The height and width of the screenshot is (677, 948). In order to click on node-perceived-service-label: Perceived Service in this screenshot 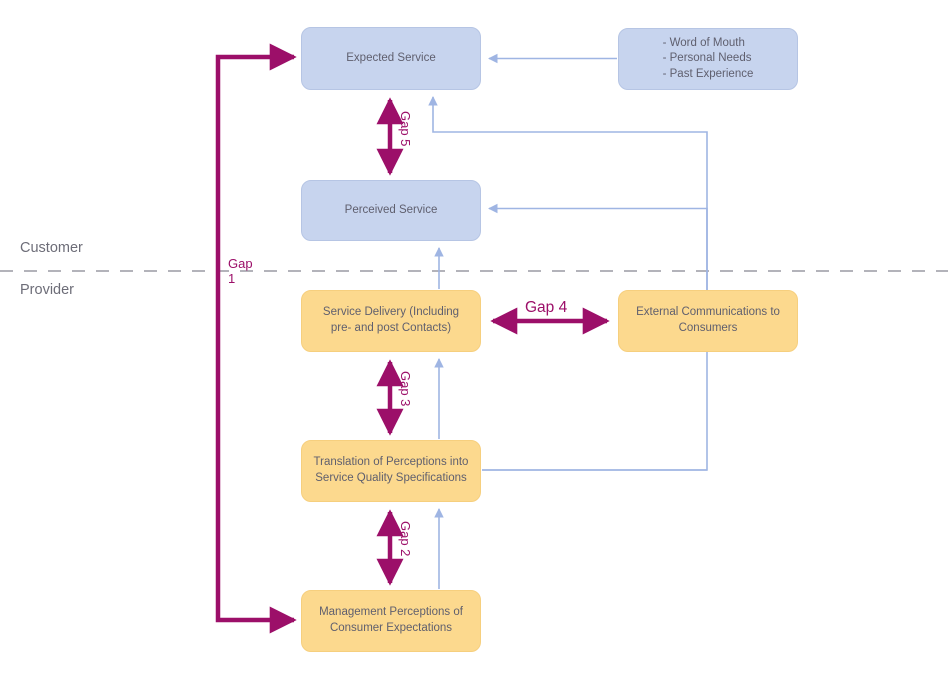, I will do `click(391, 209)`.